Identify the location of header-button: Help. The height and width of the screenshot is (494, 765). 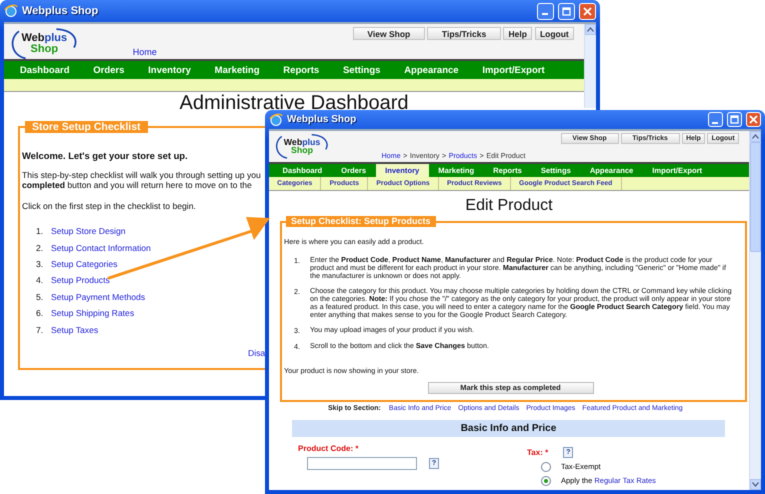
(517, 33).